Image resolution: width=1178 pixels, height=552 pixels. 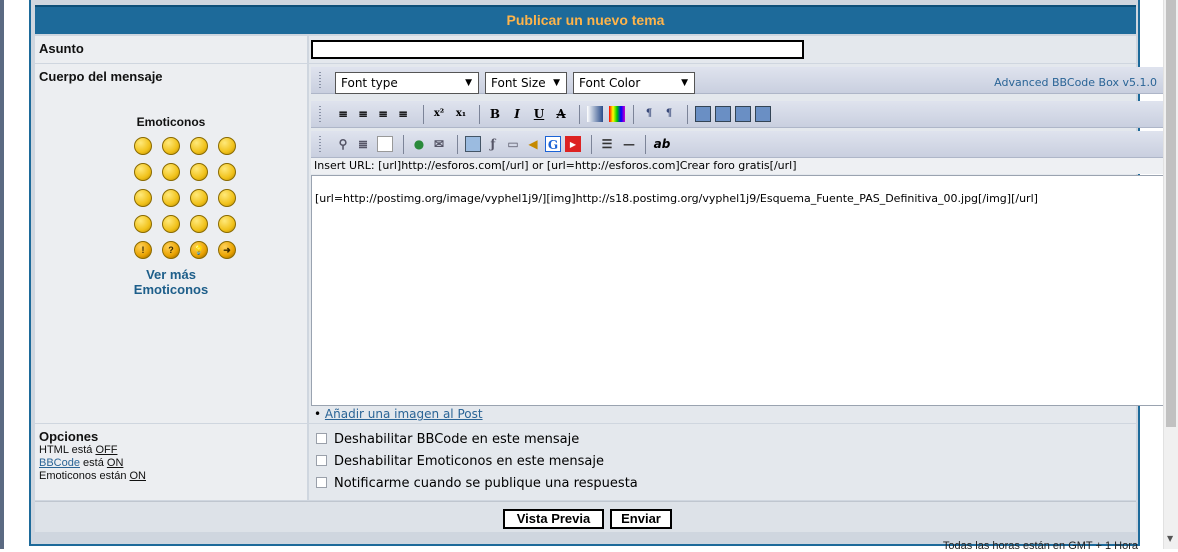 What do you see at coordinates (669, 114) in the screenshot?
I see `rtl-icon: ¶` at bounding box center [669, 114].